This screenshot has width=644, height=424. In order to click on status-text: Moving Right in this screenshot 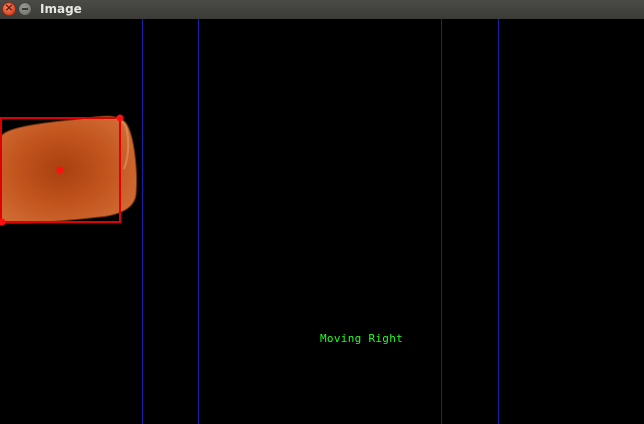, I will do `click(362, 338)`.